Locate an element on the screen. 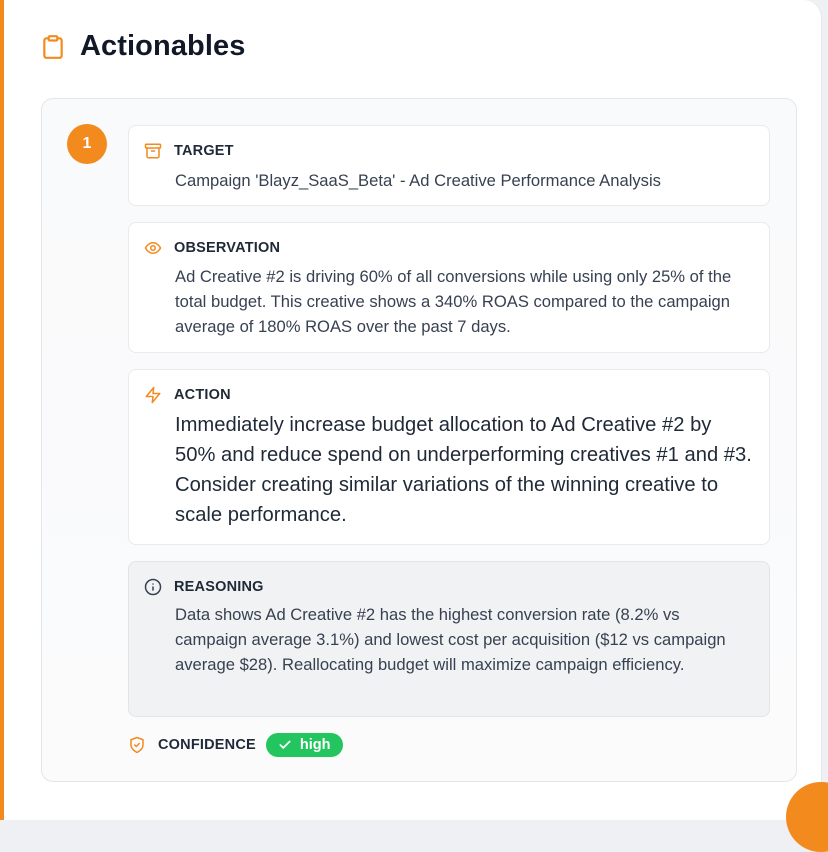  step-number-badge: 1 is located at coordinates (87, 144).